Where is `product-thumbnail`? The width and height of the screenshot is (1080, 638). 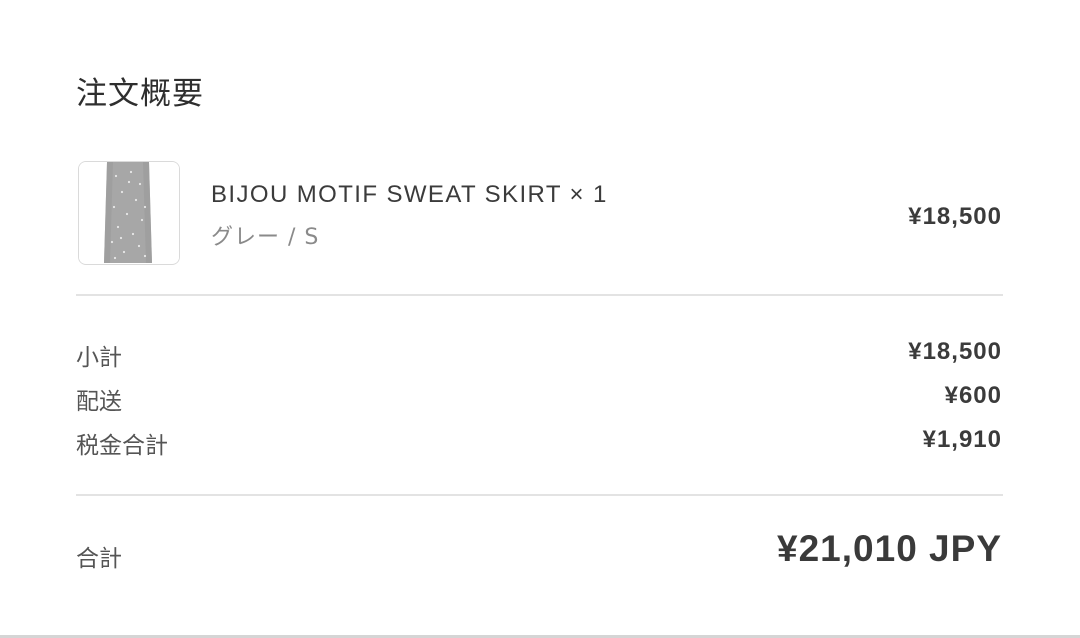
product-thumbnail is located at coordinates (129, 213).